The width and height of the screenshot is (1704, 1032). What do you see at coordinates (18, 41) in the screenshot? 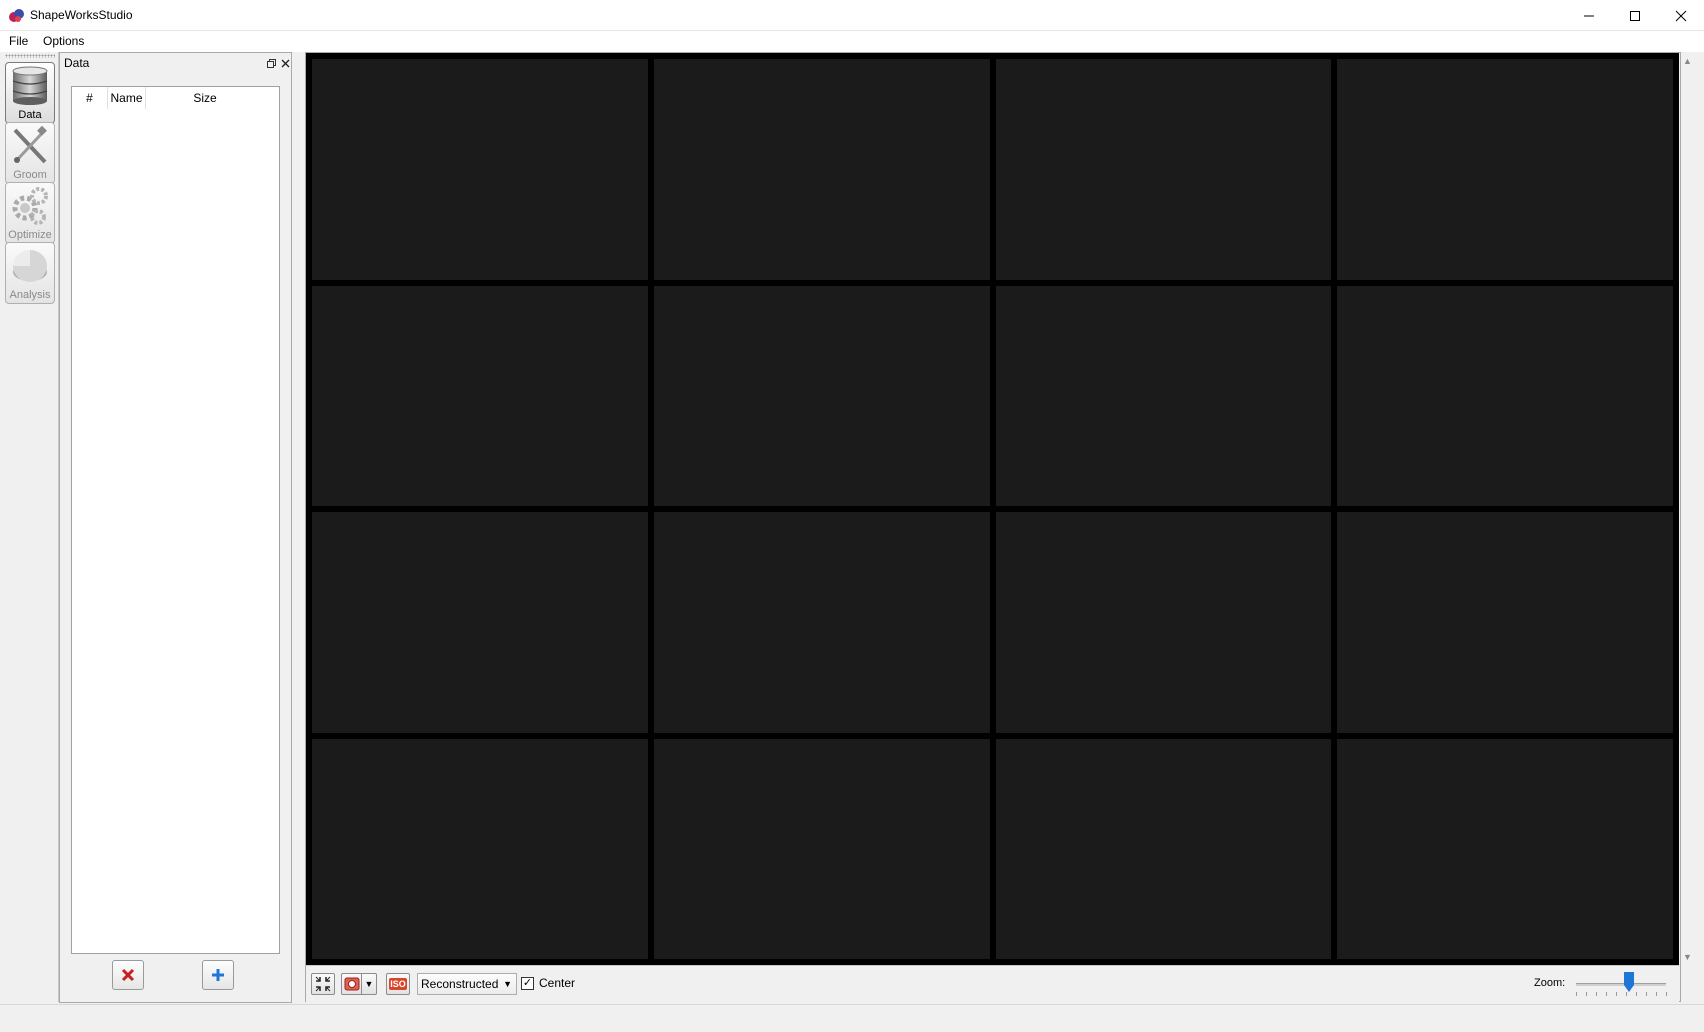
I see `menu-file: File` at bounding box center [18, 41].